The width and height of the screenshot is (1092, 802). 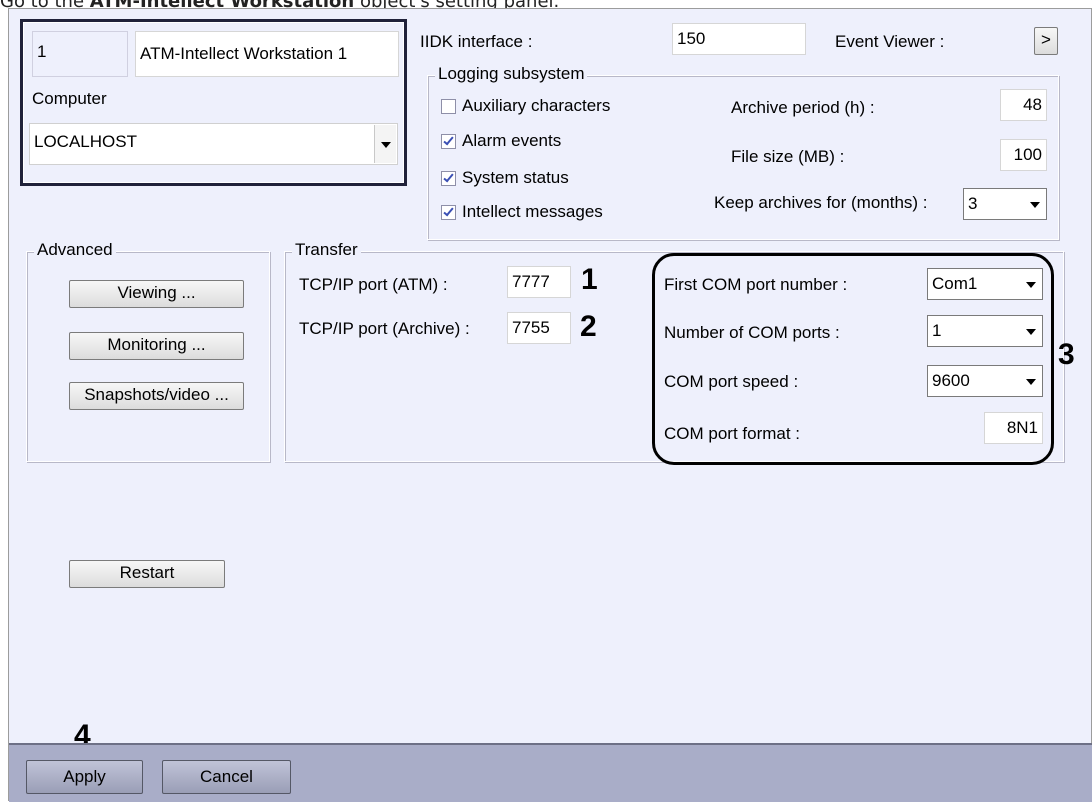 I want to click on checkbox-intellect-messages: Intellect messages, so click(x=522, y=212).